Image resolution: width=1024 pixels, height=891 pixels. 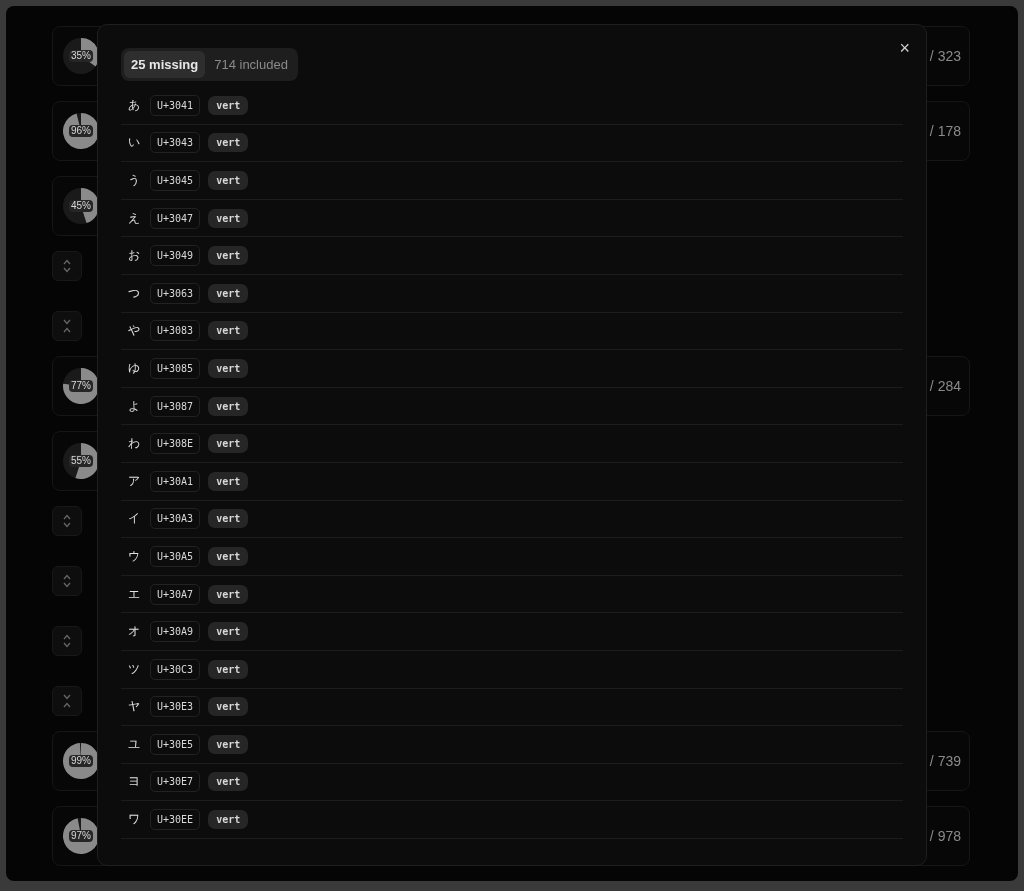 What do you see at coordinates (134, 519) in the screenshot?
I see `glyph-char: イ` at bounding box center [134, 519].